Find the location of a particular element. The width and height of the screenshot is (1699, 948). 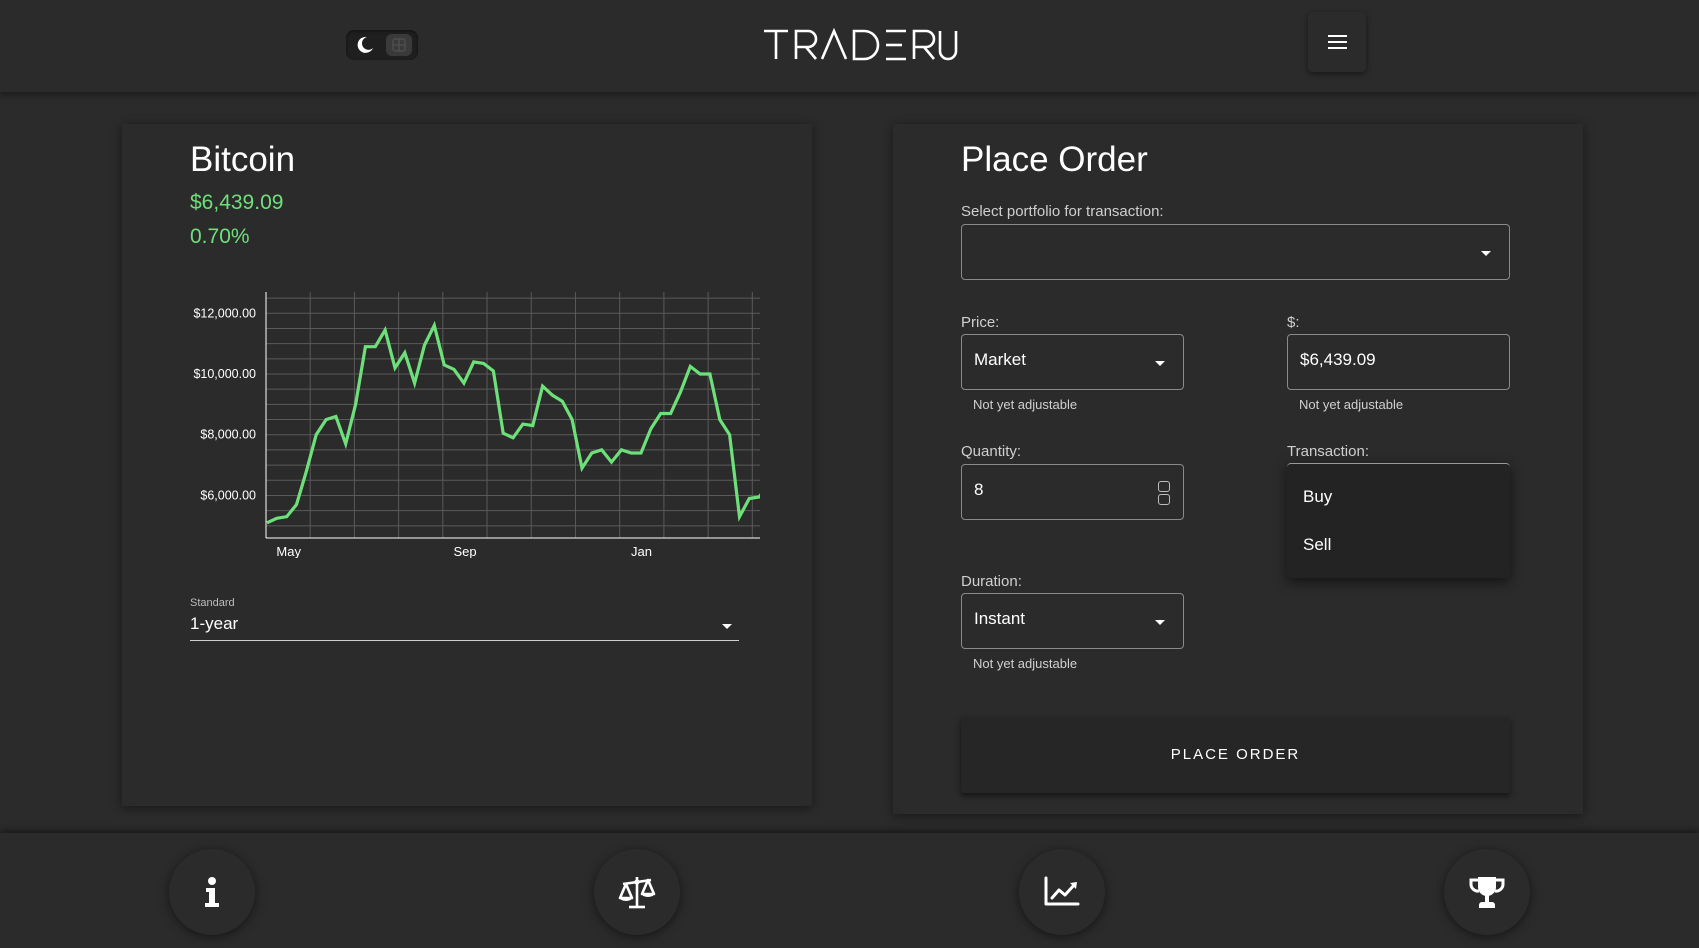

y-tick-label: $8,000.00 is located at coordinates (228, 435).